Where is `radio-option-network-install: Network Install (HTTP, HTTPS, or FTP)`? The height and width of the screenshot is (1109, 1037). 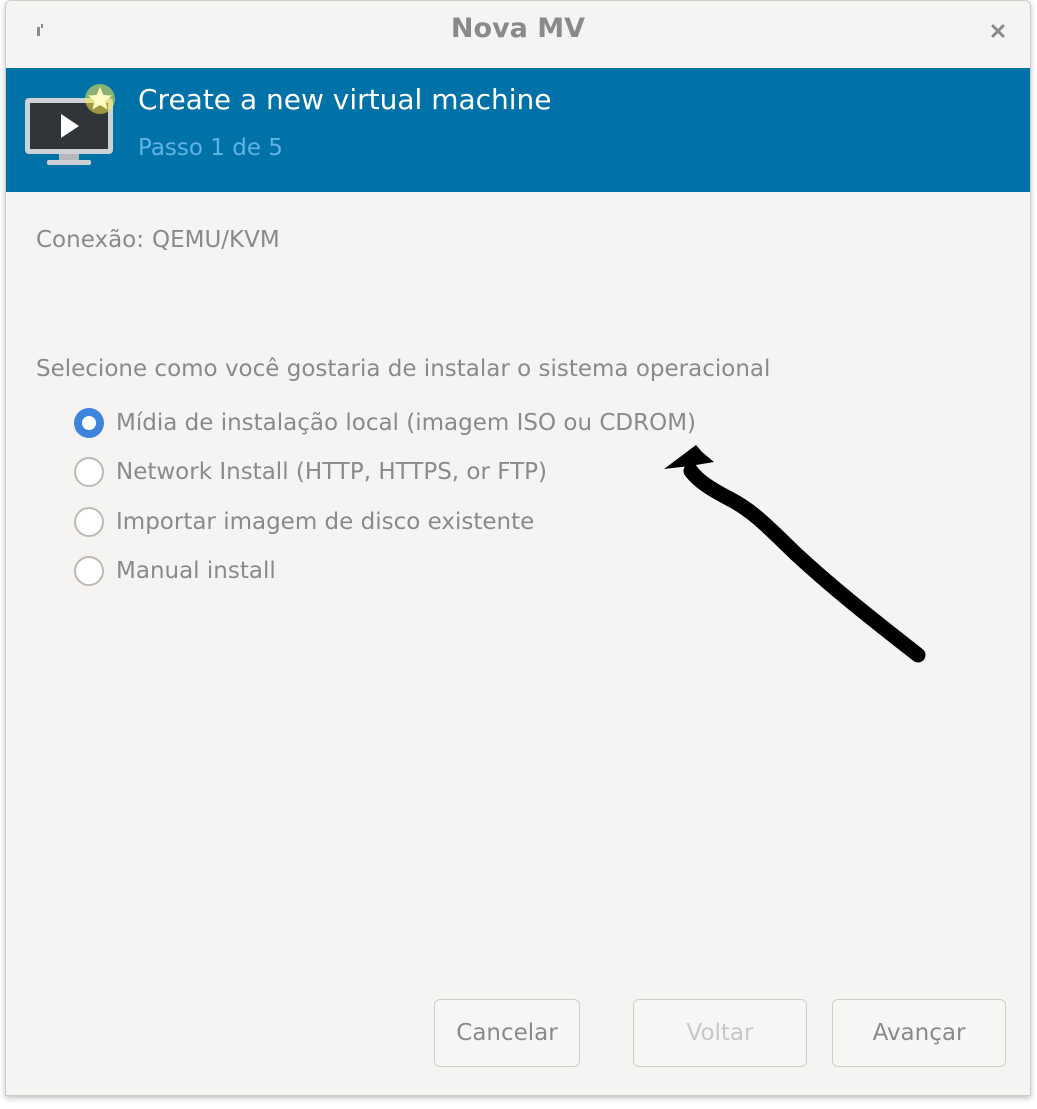 radio-option-network-install: Network Install (HTTP, HTTPS, or FTP) is located at coordinates (310, 472).